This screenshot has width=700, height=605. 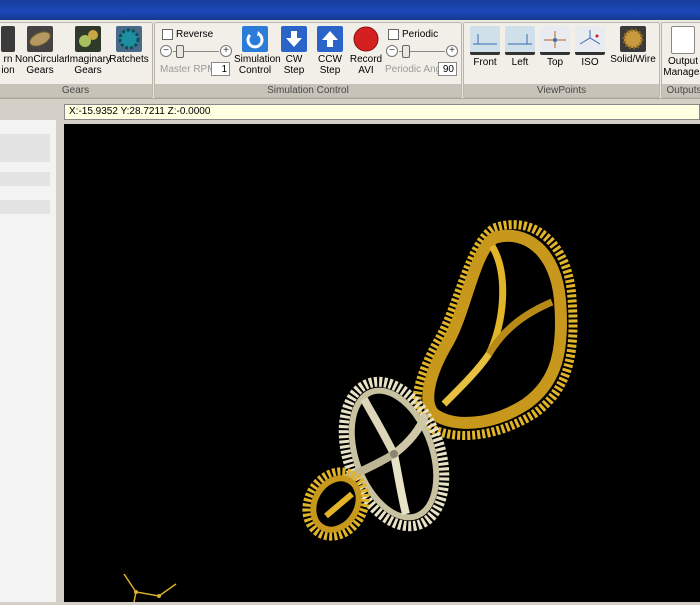 What do you see at coordinates (495, 330) in the screenshot?
I see `large-noncircular-gear` at bounding box center [495, 330].